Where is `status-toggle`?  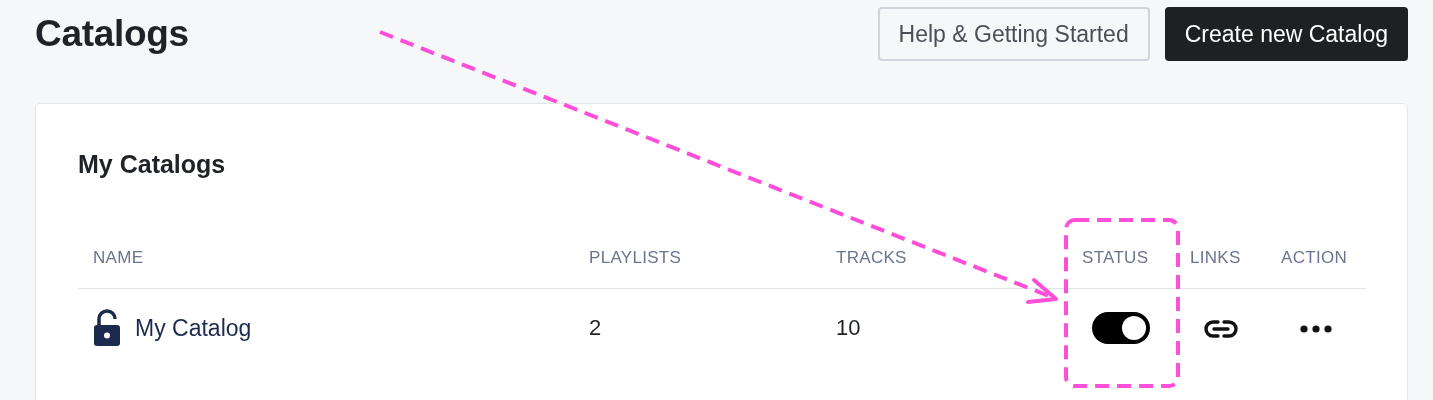 status-toggle is located at coordinates (1121, 328).